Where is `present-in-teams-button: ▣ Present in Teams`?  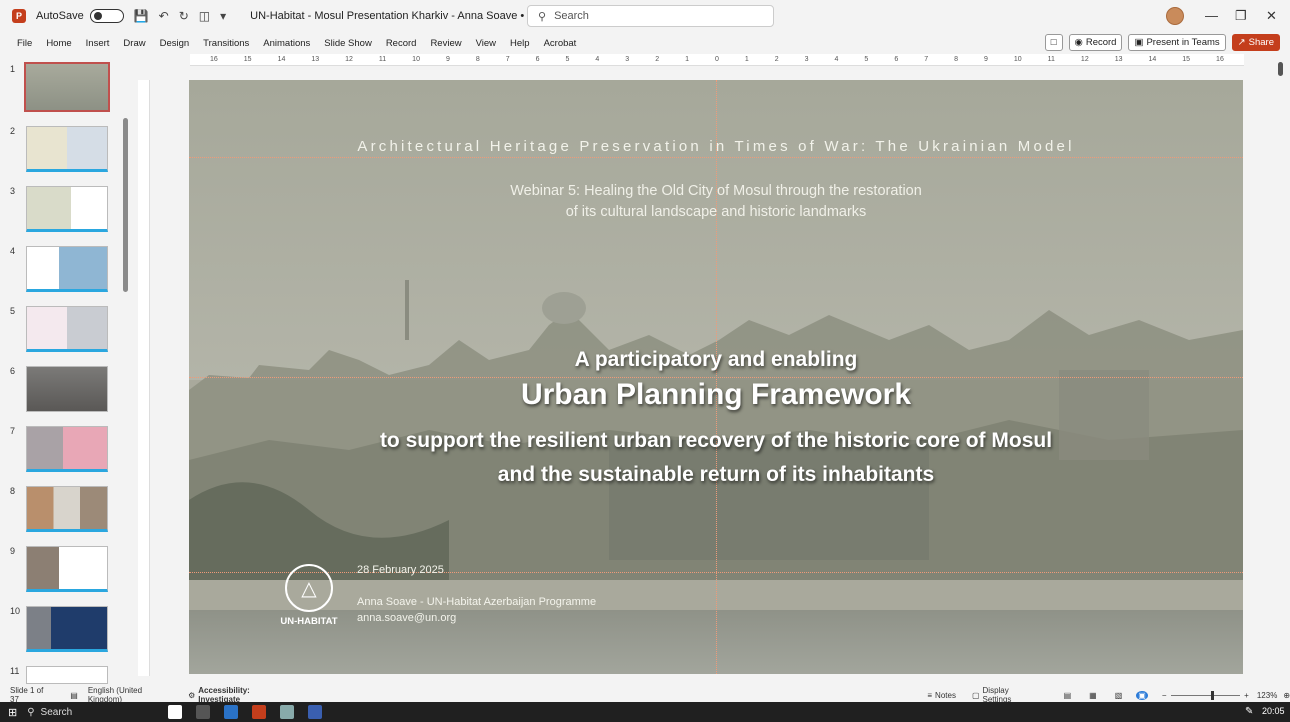
present-in-teams-button: ▣ Present in Teams is located at coordinates (1177, 42).